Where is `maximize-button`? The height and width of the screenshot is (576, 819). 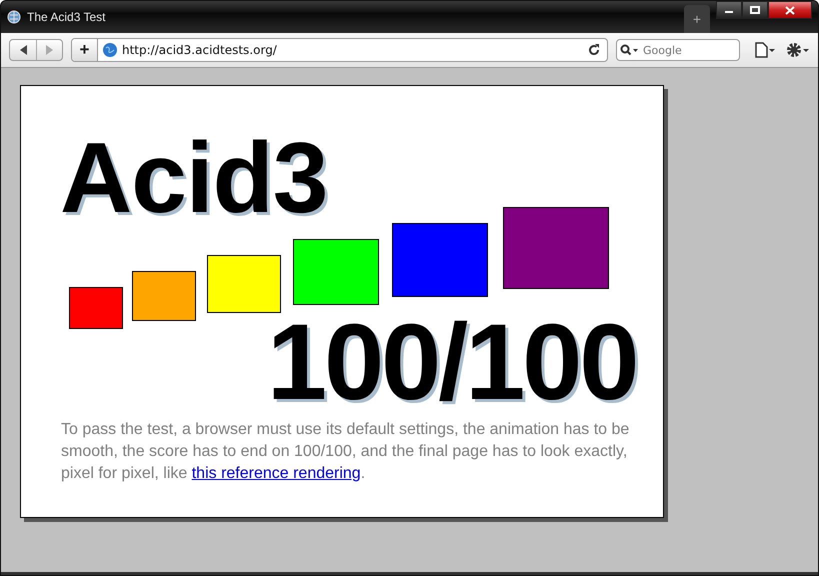
maximize-button is located at coordinates (755, 10).